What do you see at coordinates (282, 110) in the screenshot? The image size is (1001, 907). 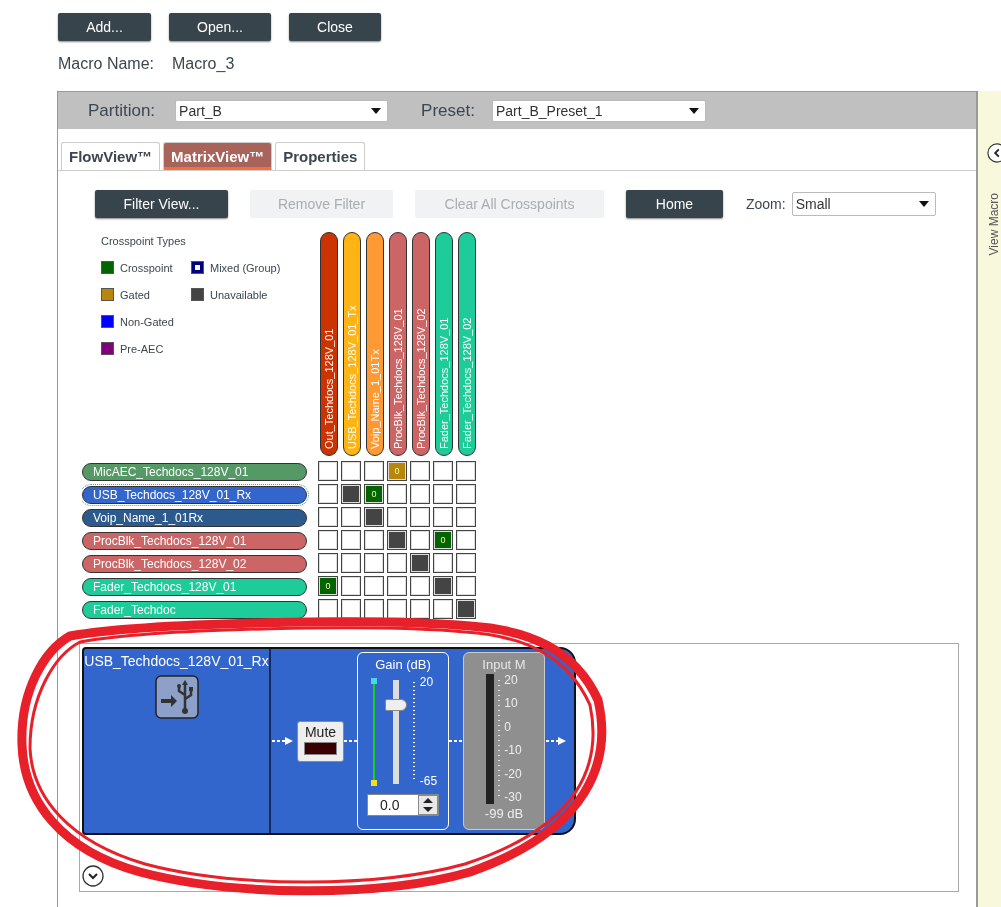 I see `partition-dropdown: Part_B` at bounding box center [282, 110].